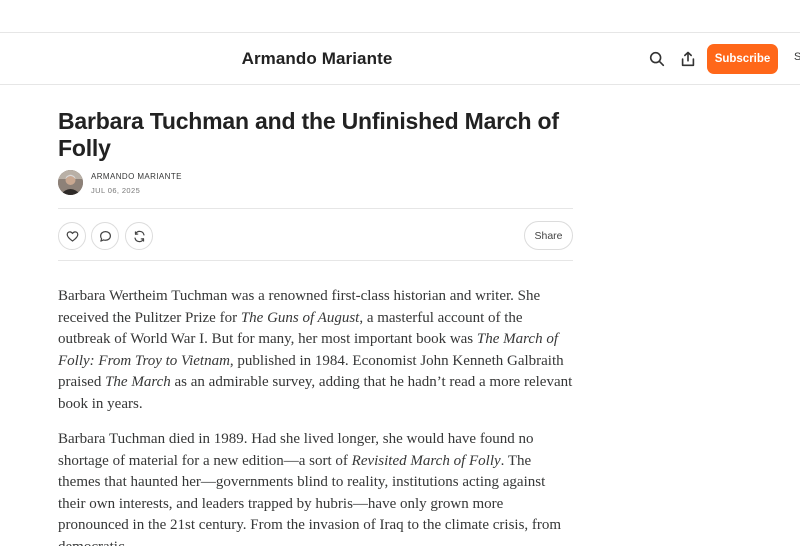 This screenshot has width=800, height=546. I want to click on comment-icon, so click(105, 236).